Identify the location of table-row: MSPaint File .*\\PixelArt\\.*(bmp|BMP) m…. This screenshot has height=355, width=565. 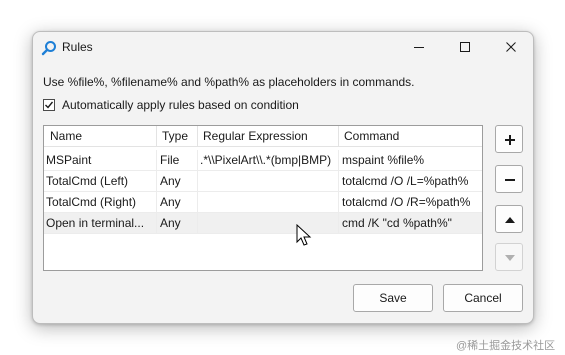
(263, 160).